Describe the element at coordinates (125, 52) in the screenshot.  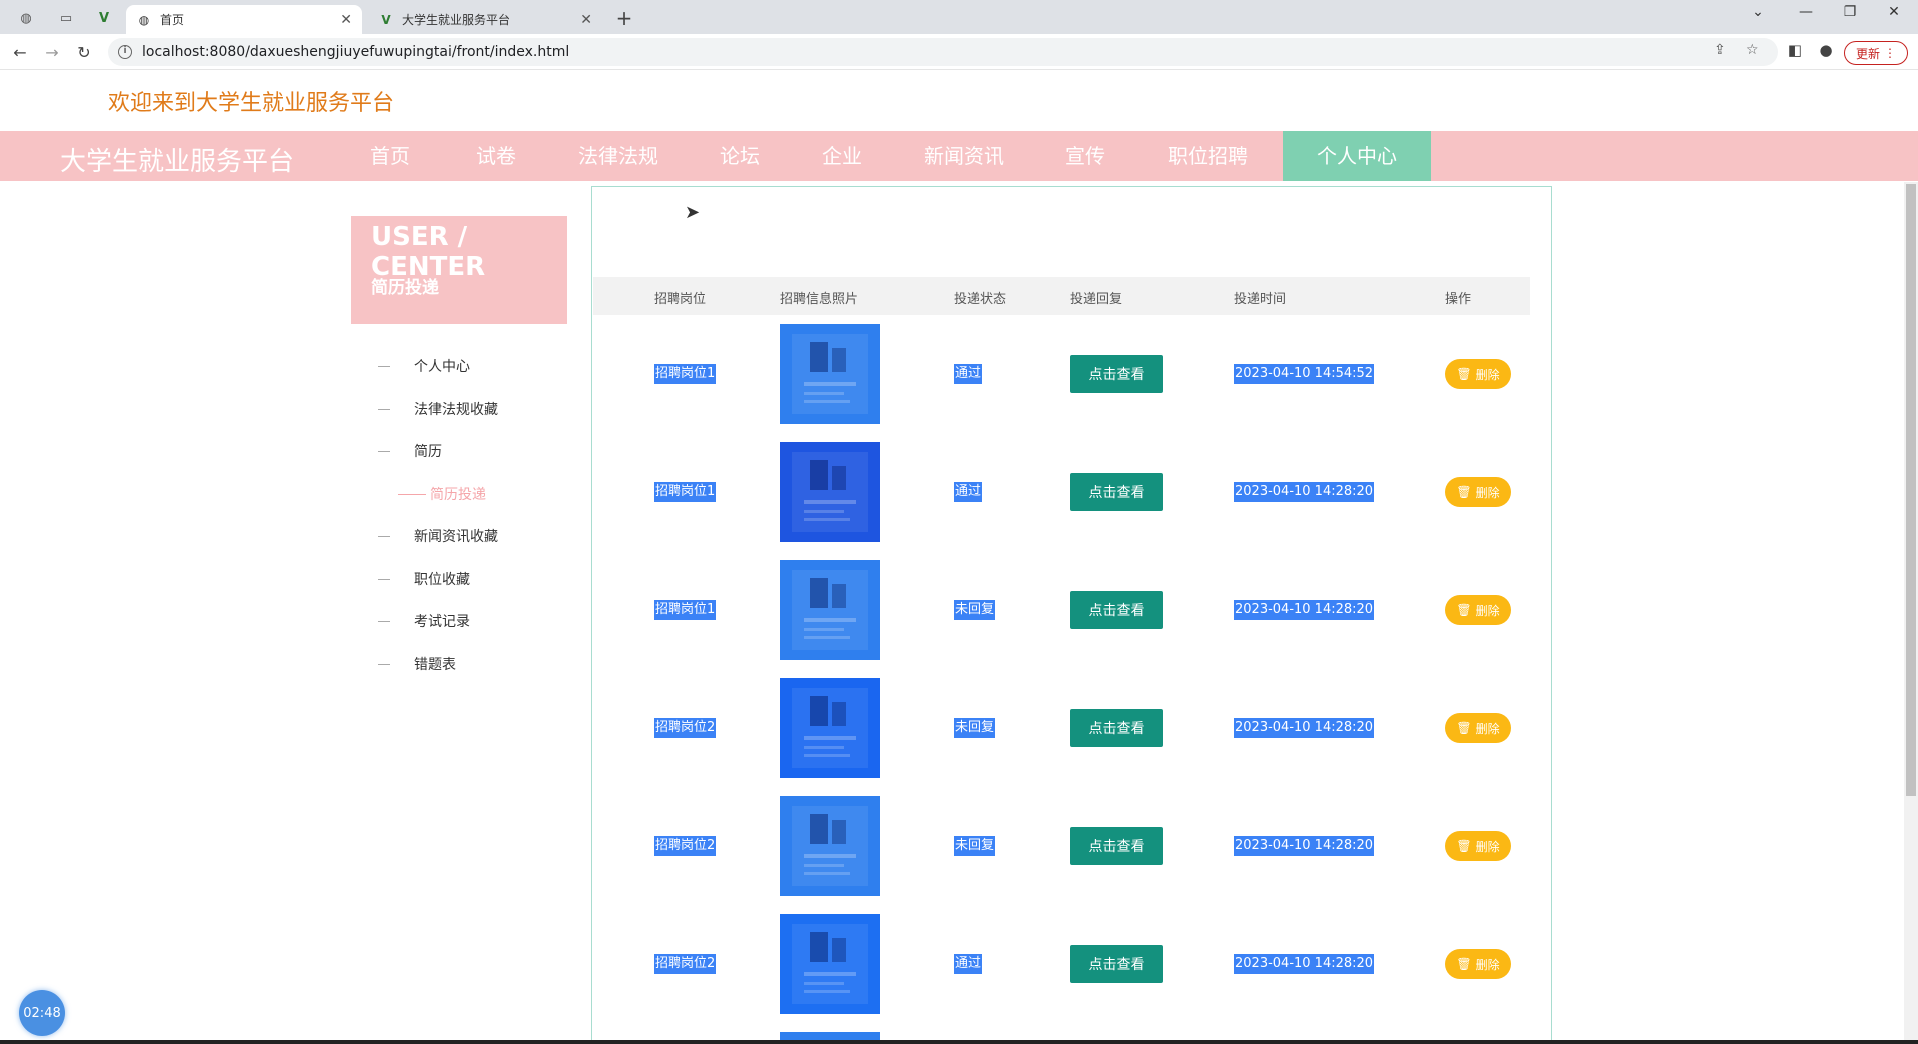
I see `info-icon: i` at that location.